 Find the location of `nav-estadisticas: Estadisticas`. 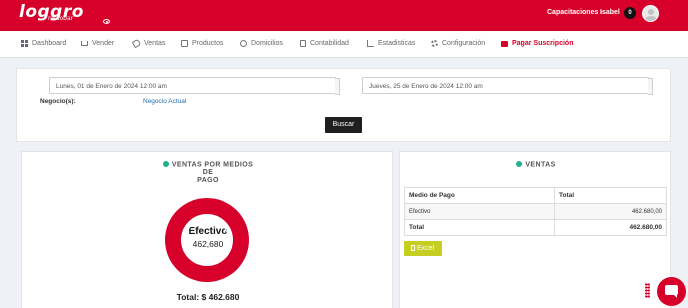

nav-estadisticas: Estadisticas is located at coordinates (391, 43).